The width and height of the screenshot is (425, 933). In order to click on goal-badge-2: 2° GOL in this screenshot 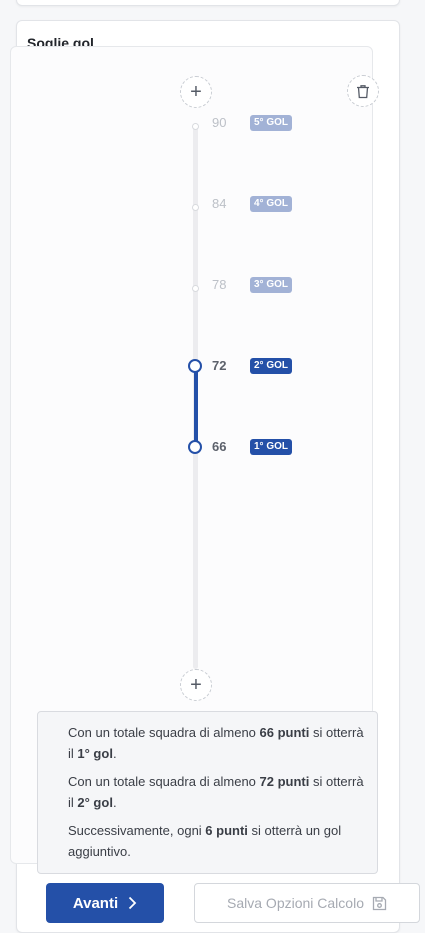, I will do `click(271, 366)`.